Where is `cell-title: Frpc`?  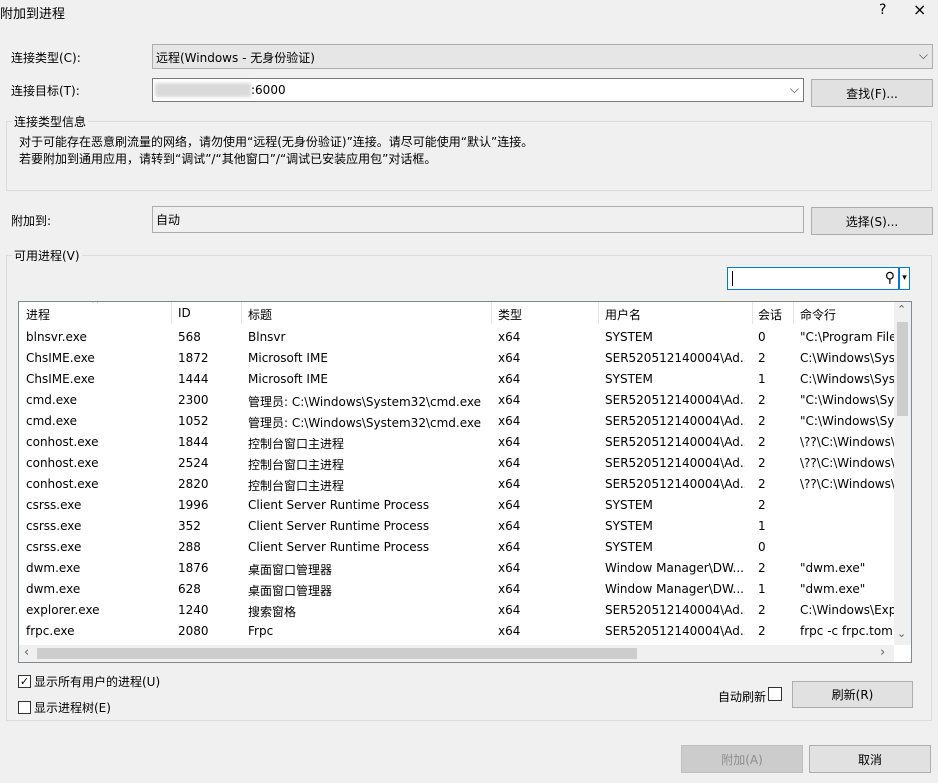 cell-title: Frpc is located at coordinates (261, 631).